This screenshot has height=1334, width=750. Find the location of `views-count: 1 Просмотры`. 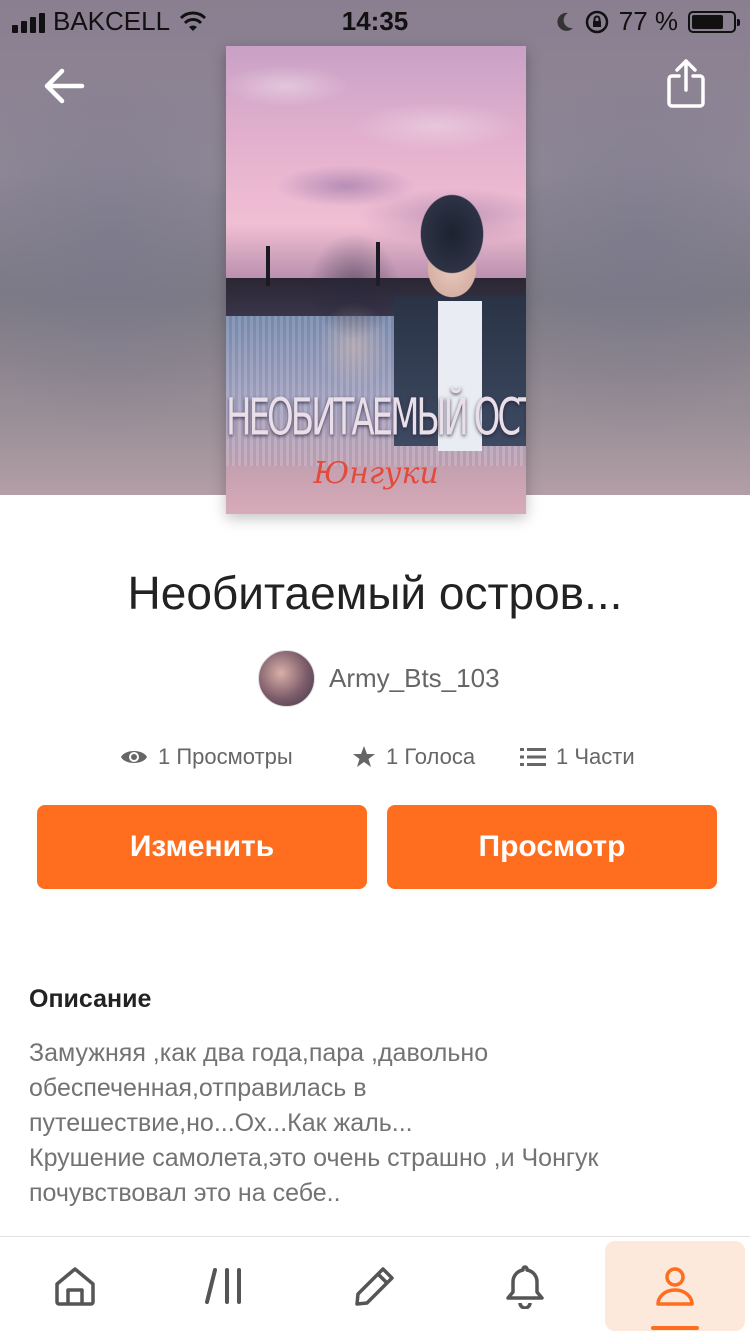

views-count: 1 Просмотры is located at coordinates (225, 756).